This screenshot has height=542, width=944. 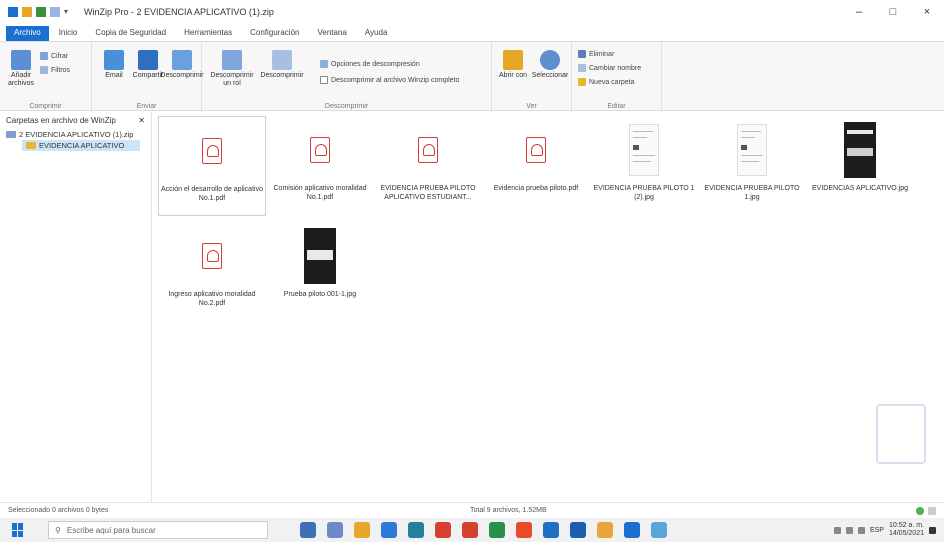 What do you see at coordinates (55, 12) in the screenshot?
I see `undo-icon` at bounding box center [55, 12].